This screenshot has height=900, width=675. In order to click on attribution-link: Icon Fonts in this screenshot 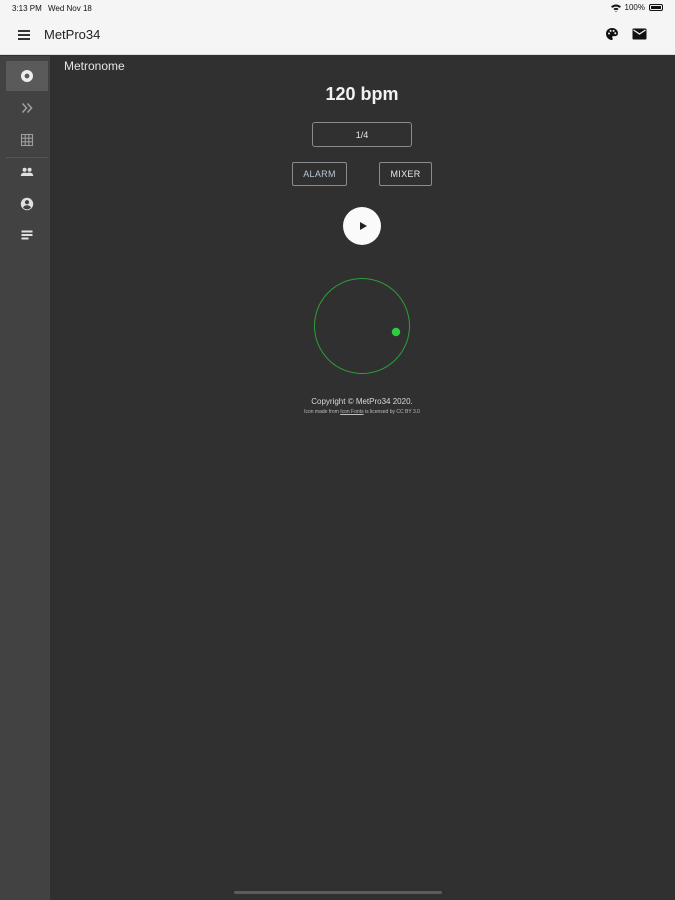, I will do `click(351, 412)`.